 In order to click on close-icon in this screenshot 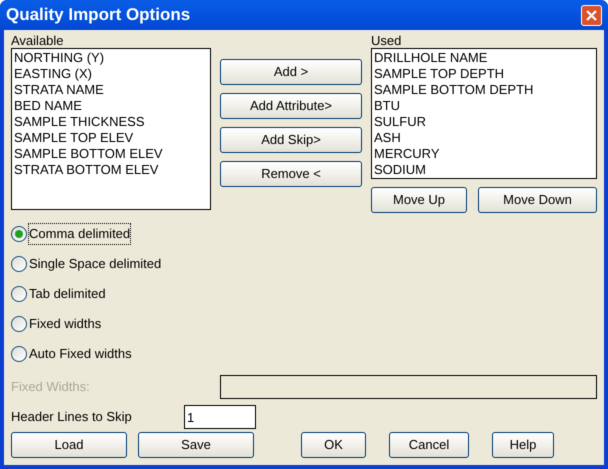, I will do `click(591, 15)`.